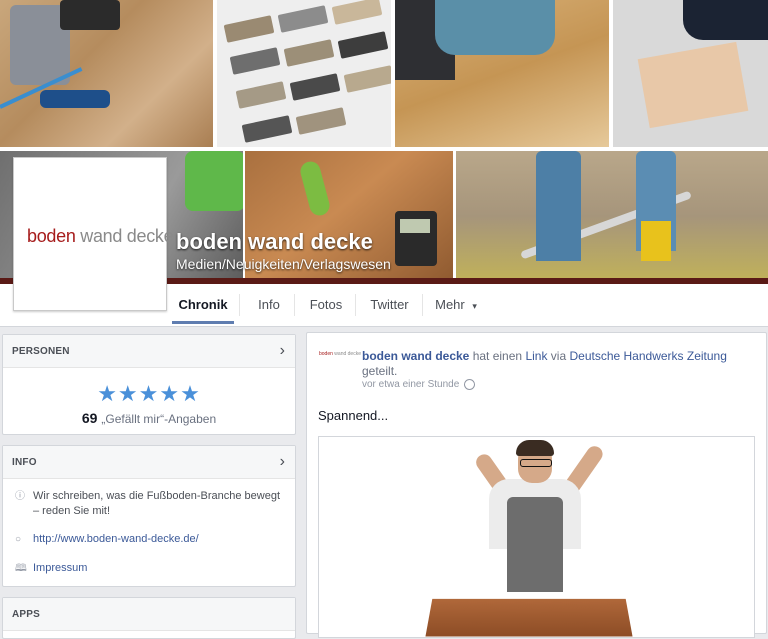 The image size is (768, 639). I want to click on cover-image-parquet-work, so click(502, 73).